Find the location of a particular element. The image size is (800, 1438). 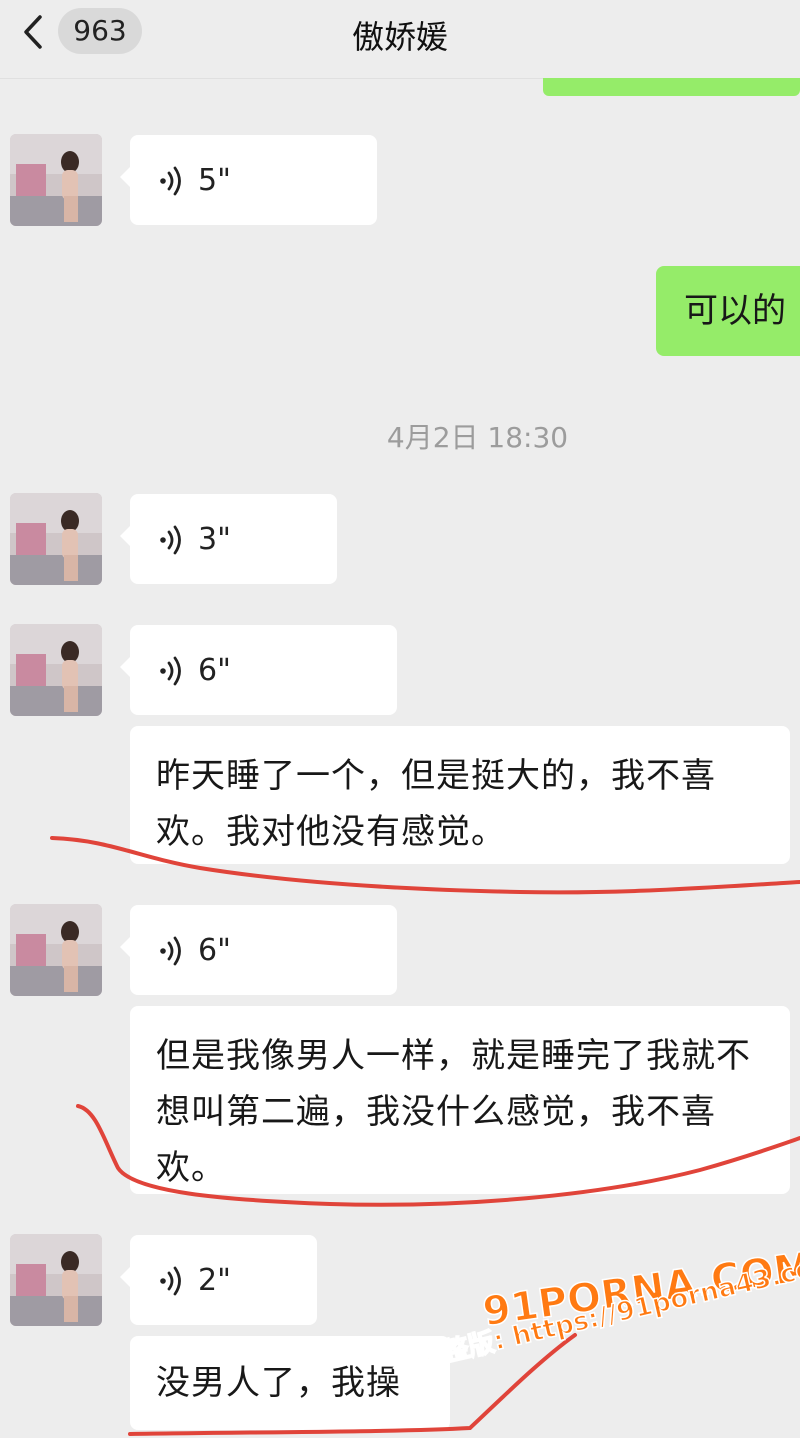

chat-header: 963 傲娇媛 is located at coordinates (400, 39).